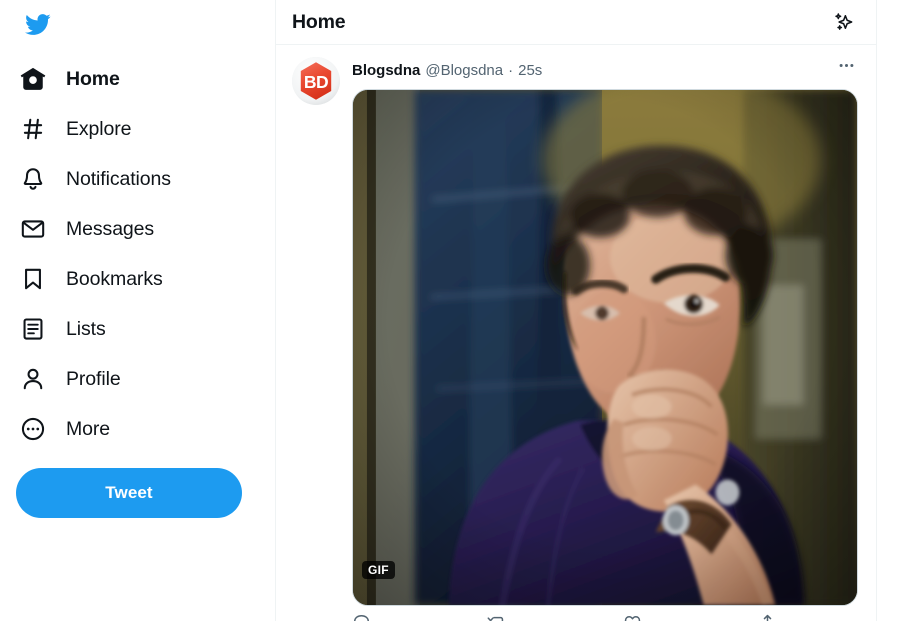  Describe the element at coordinates (135, 79) in the screenshot. I see `sidebar-item-home: Home` at that location.